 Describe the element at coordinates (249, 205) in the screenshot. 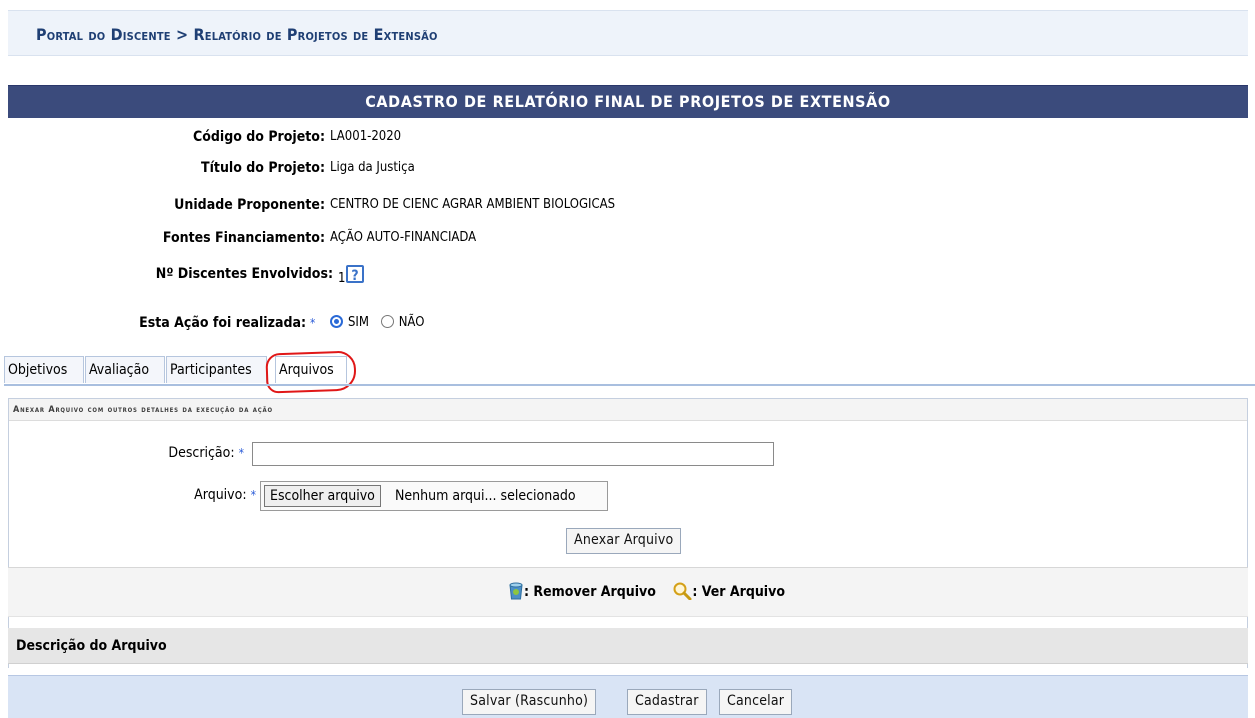

I see `unidade-label: Unidade Proponente:` at that location.